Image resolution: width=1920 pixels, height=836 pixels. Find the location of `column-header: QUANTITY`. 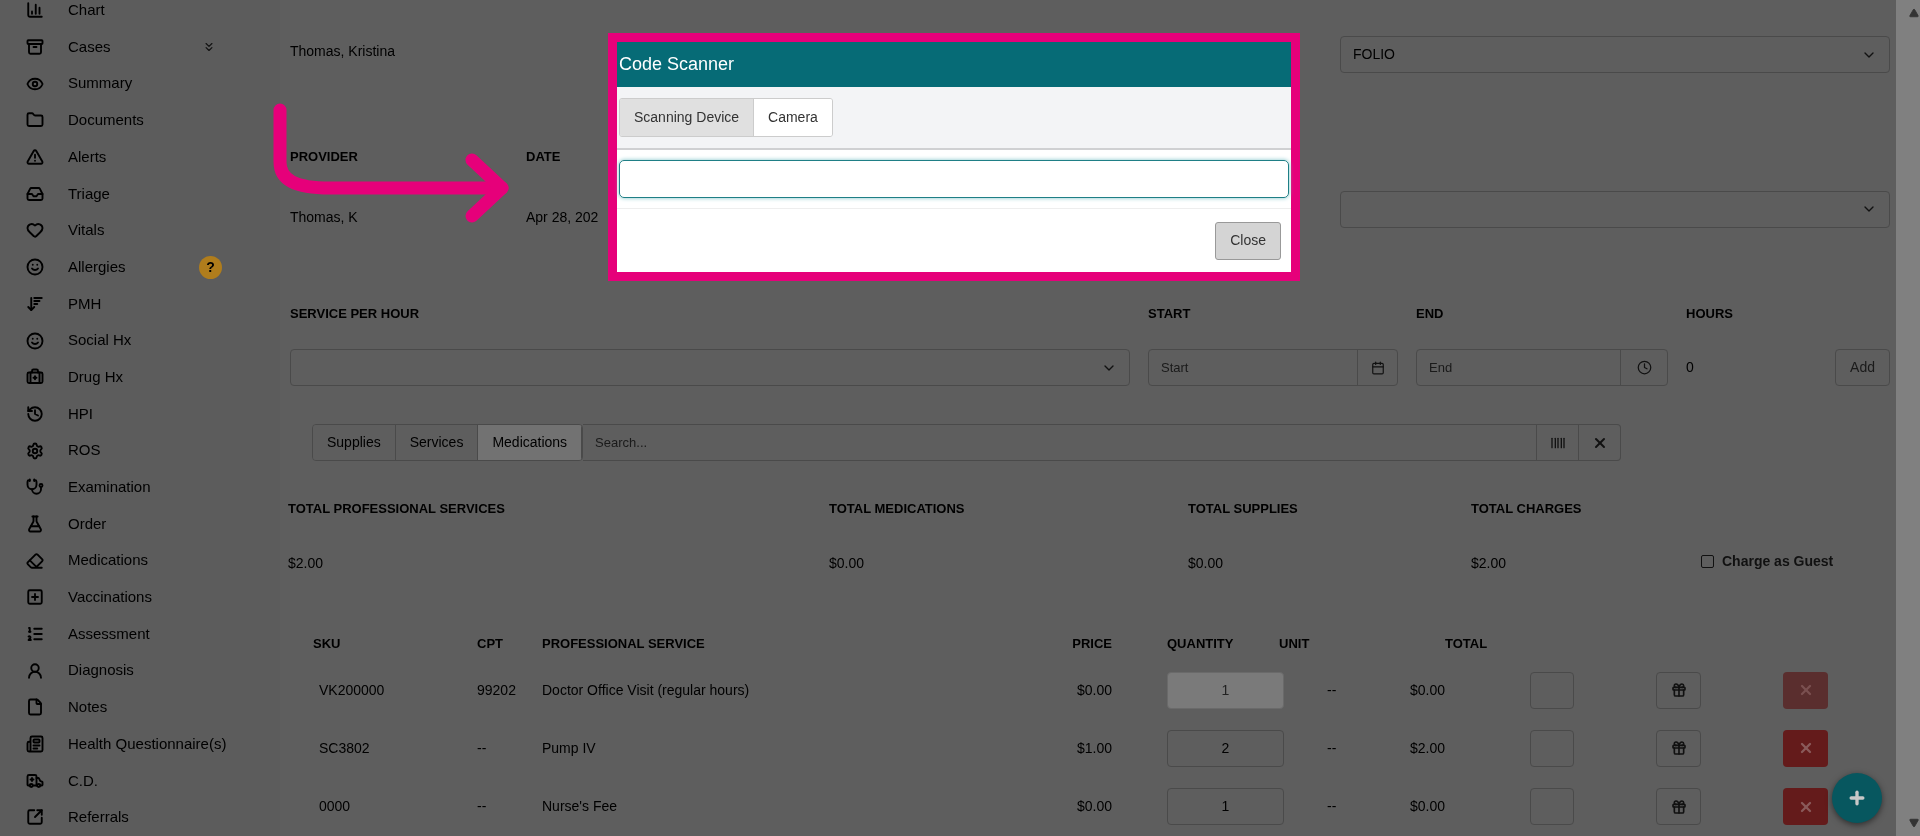

column-header: QUANTITY is located at coordinates (1200, 643).